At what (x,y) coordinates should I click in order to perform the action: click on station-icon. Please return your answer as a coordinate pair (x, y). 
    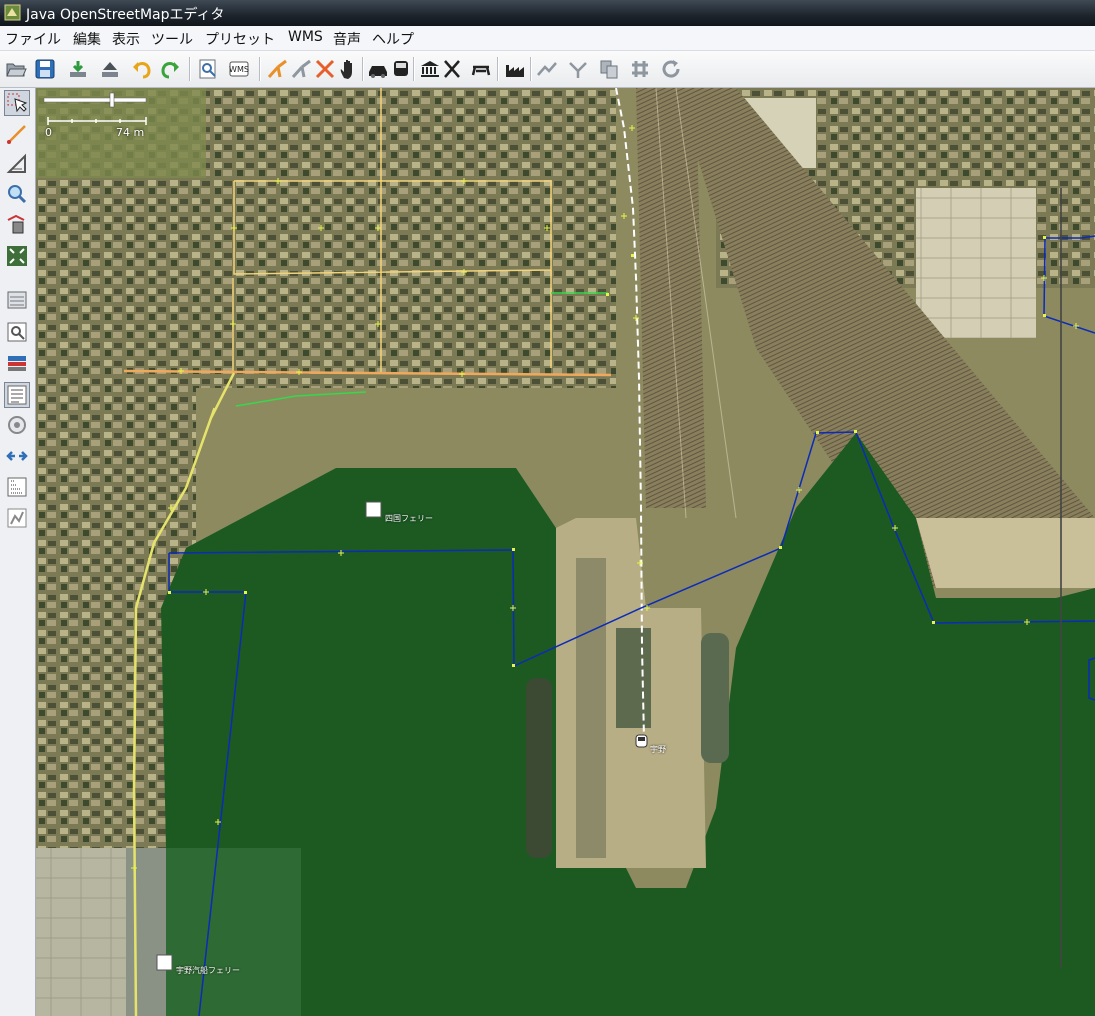
    Looking at the image, I should click on (641, 741).